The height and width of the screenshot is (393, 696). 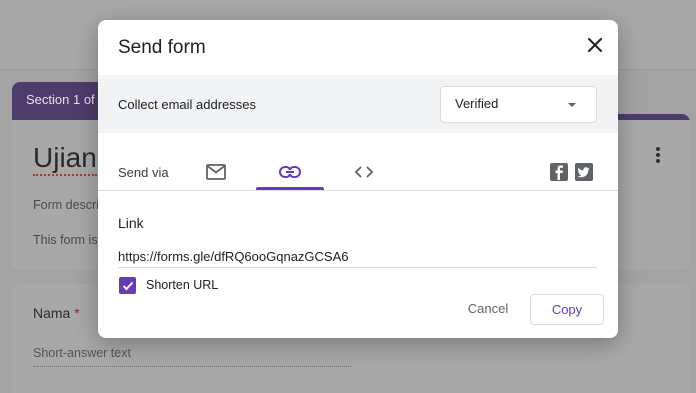 I want to click on required-mark: *, so click(x=77, y=313).